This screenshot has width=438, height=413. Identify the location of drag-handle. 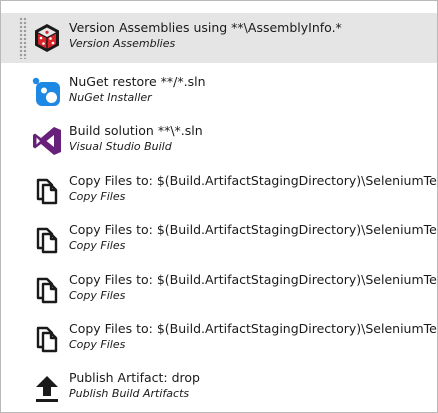
(23, 38).